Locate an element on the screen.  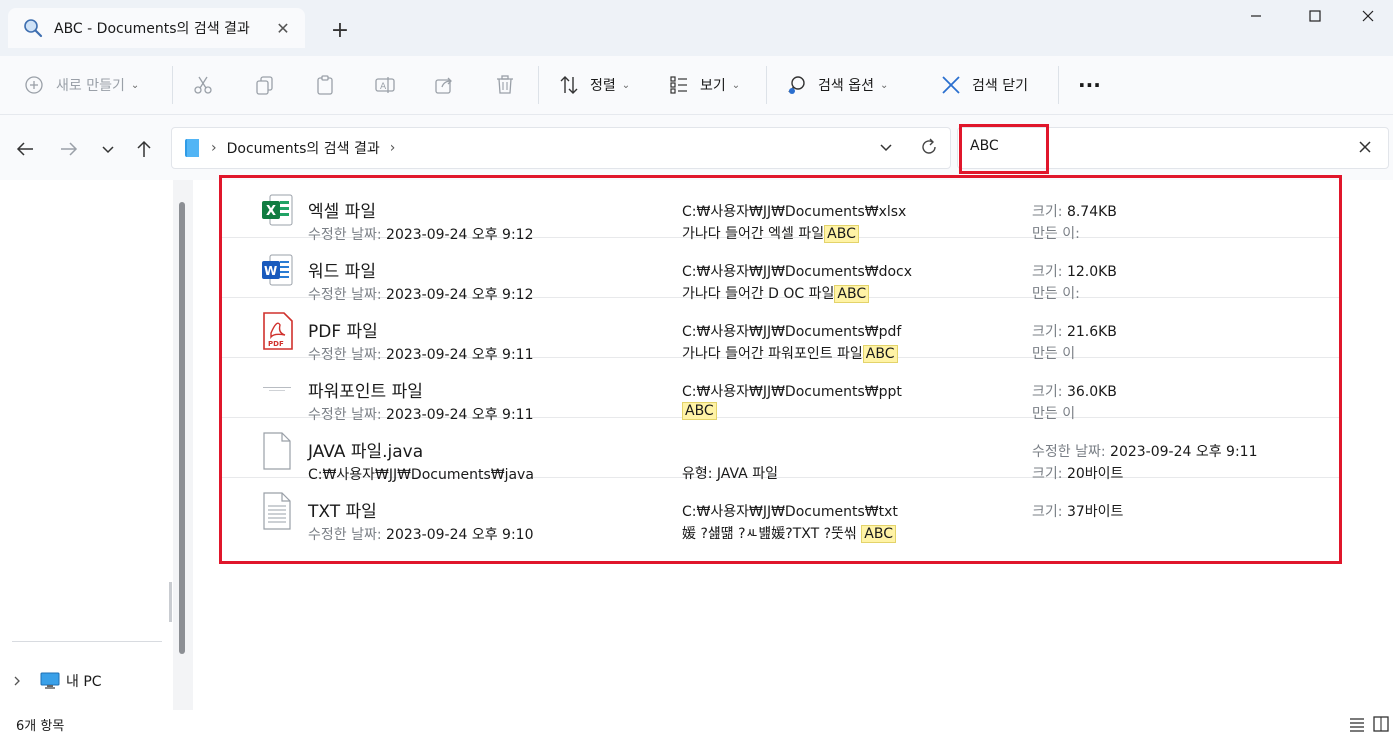
rename-button: A is located at coordinates (385, 85).